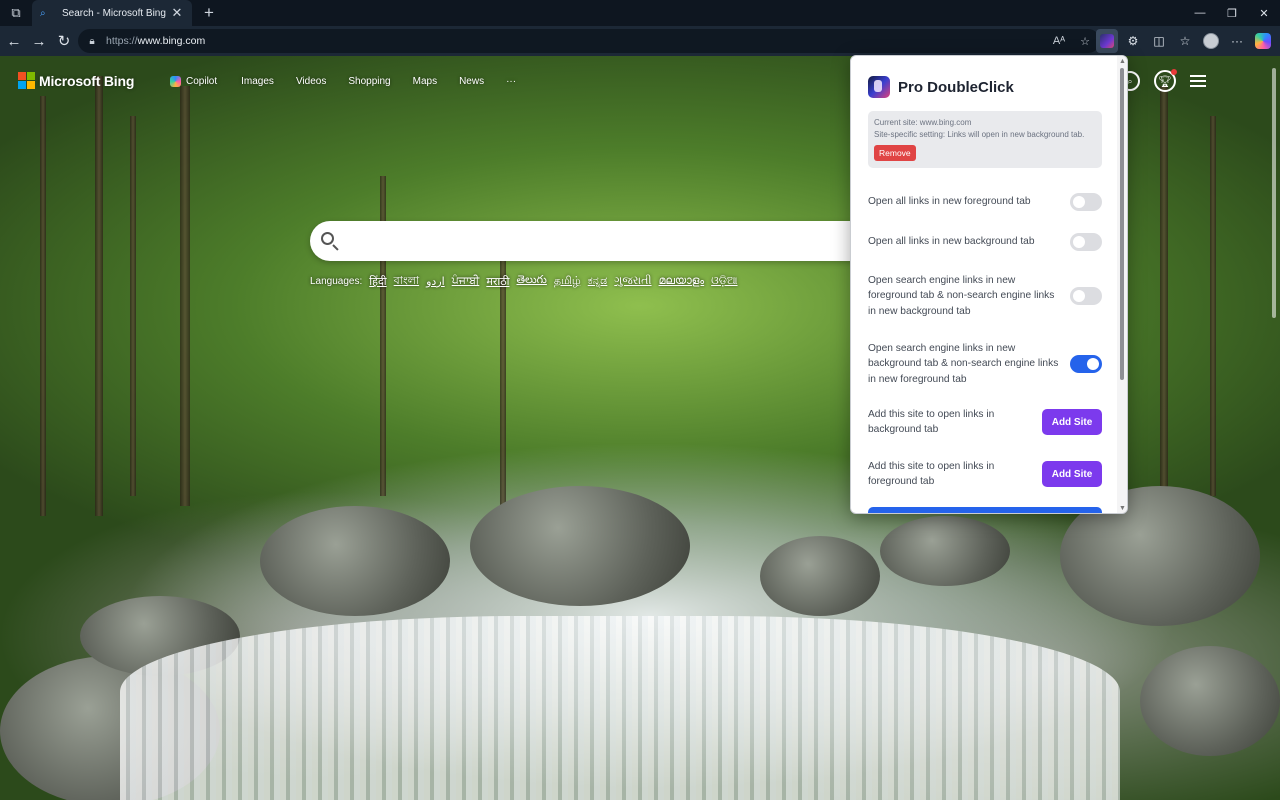 The width and height of the screenshot is (1280, 800). I want to click on lock-icon: 🔒︎, so click(92, 41).